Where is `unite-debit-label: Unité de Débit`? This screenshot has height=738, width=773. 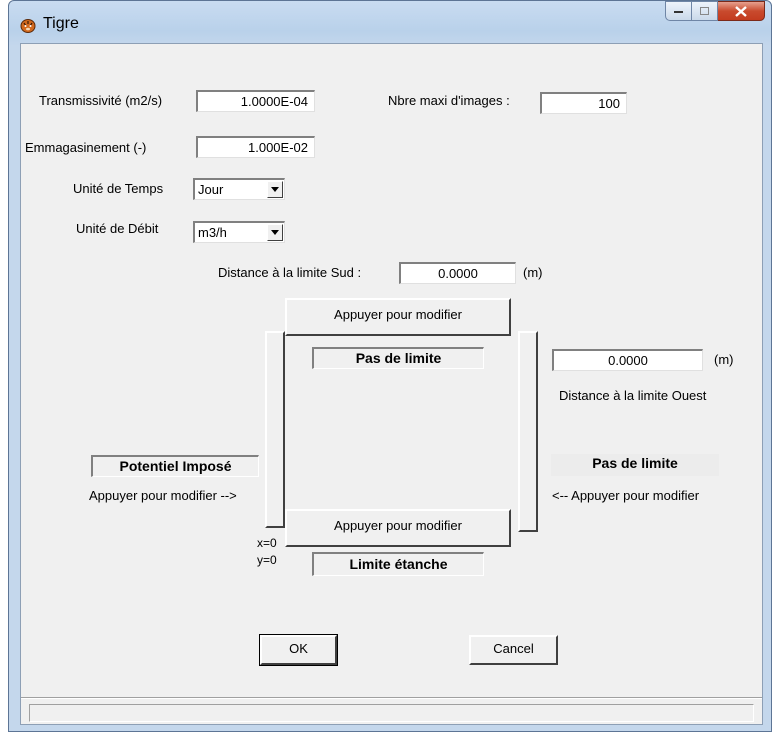 unite-debit-label: Unité de Débit is located at coordinates (117, 228).